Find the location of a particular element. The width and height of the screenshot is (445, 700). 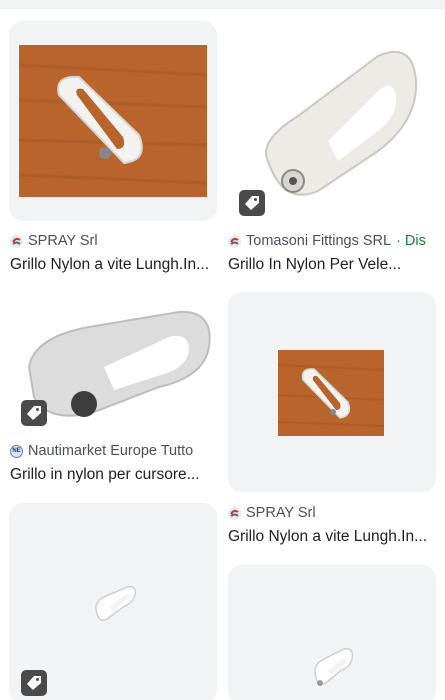

result-source: NE Nautimarket Europe Tutto is located at coordinates (113, 451).